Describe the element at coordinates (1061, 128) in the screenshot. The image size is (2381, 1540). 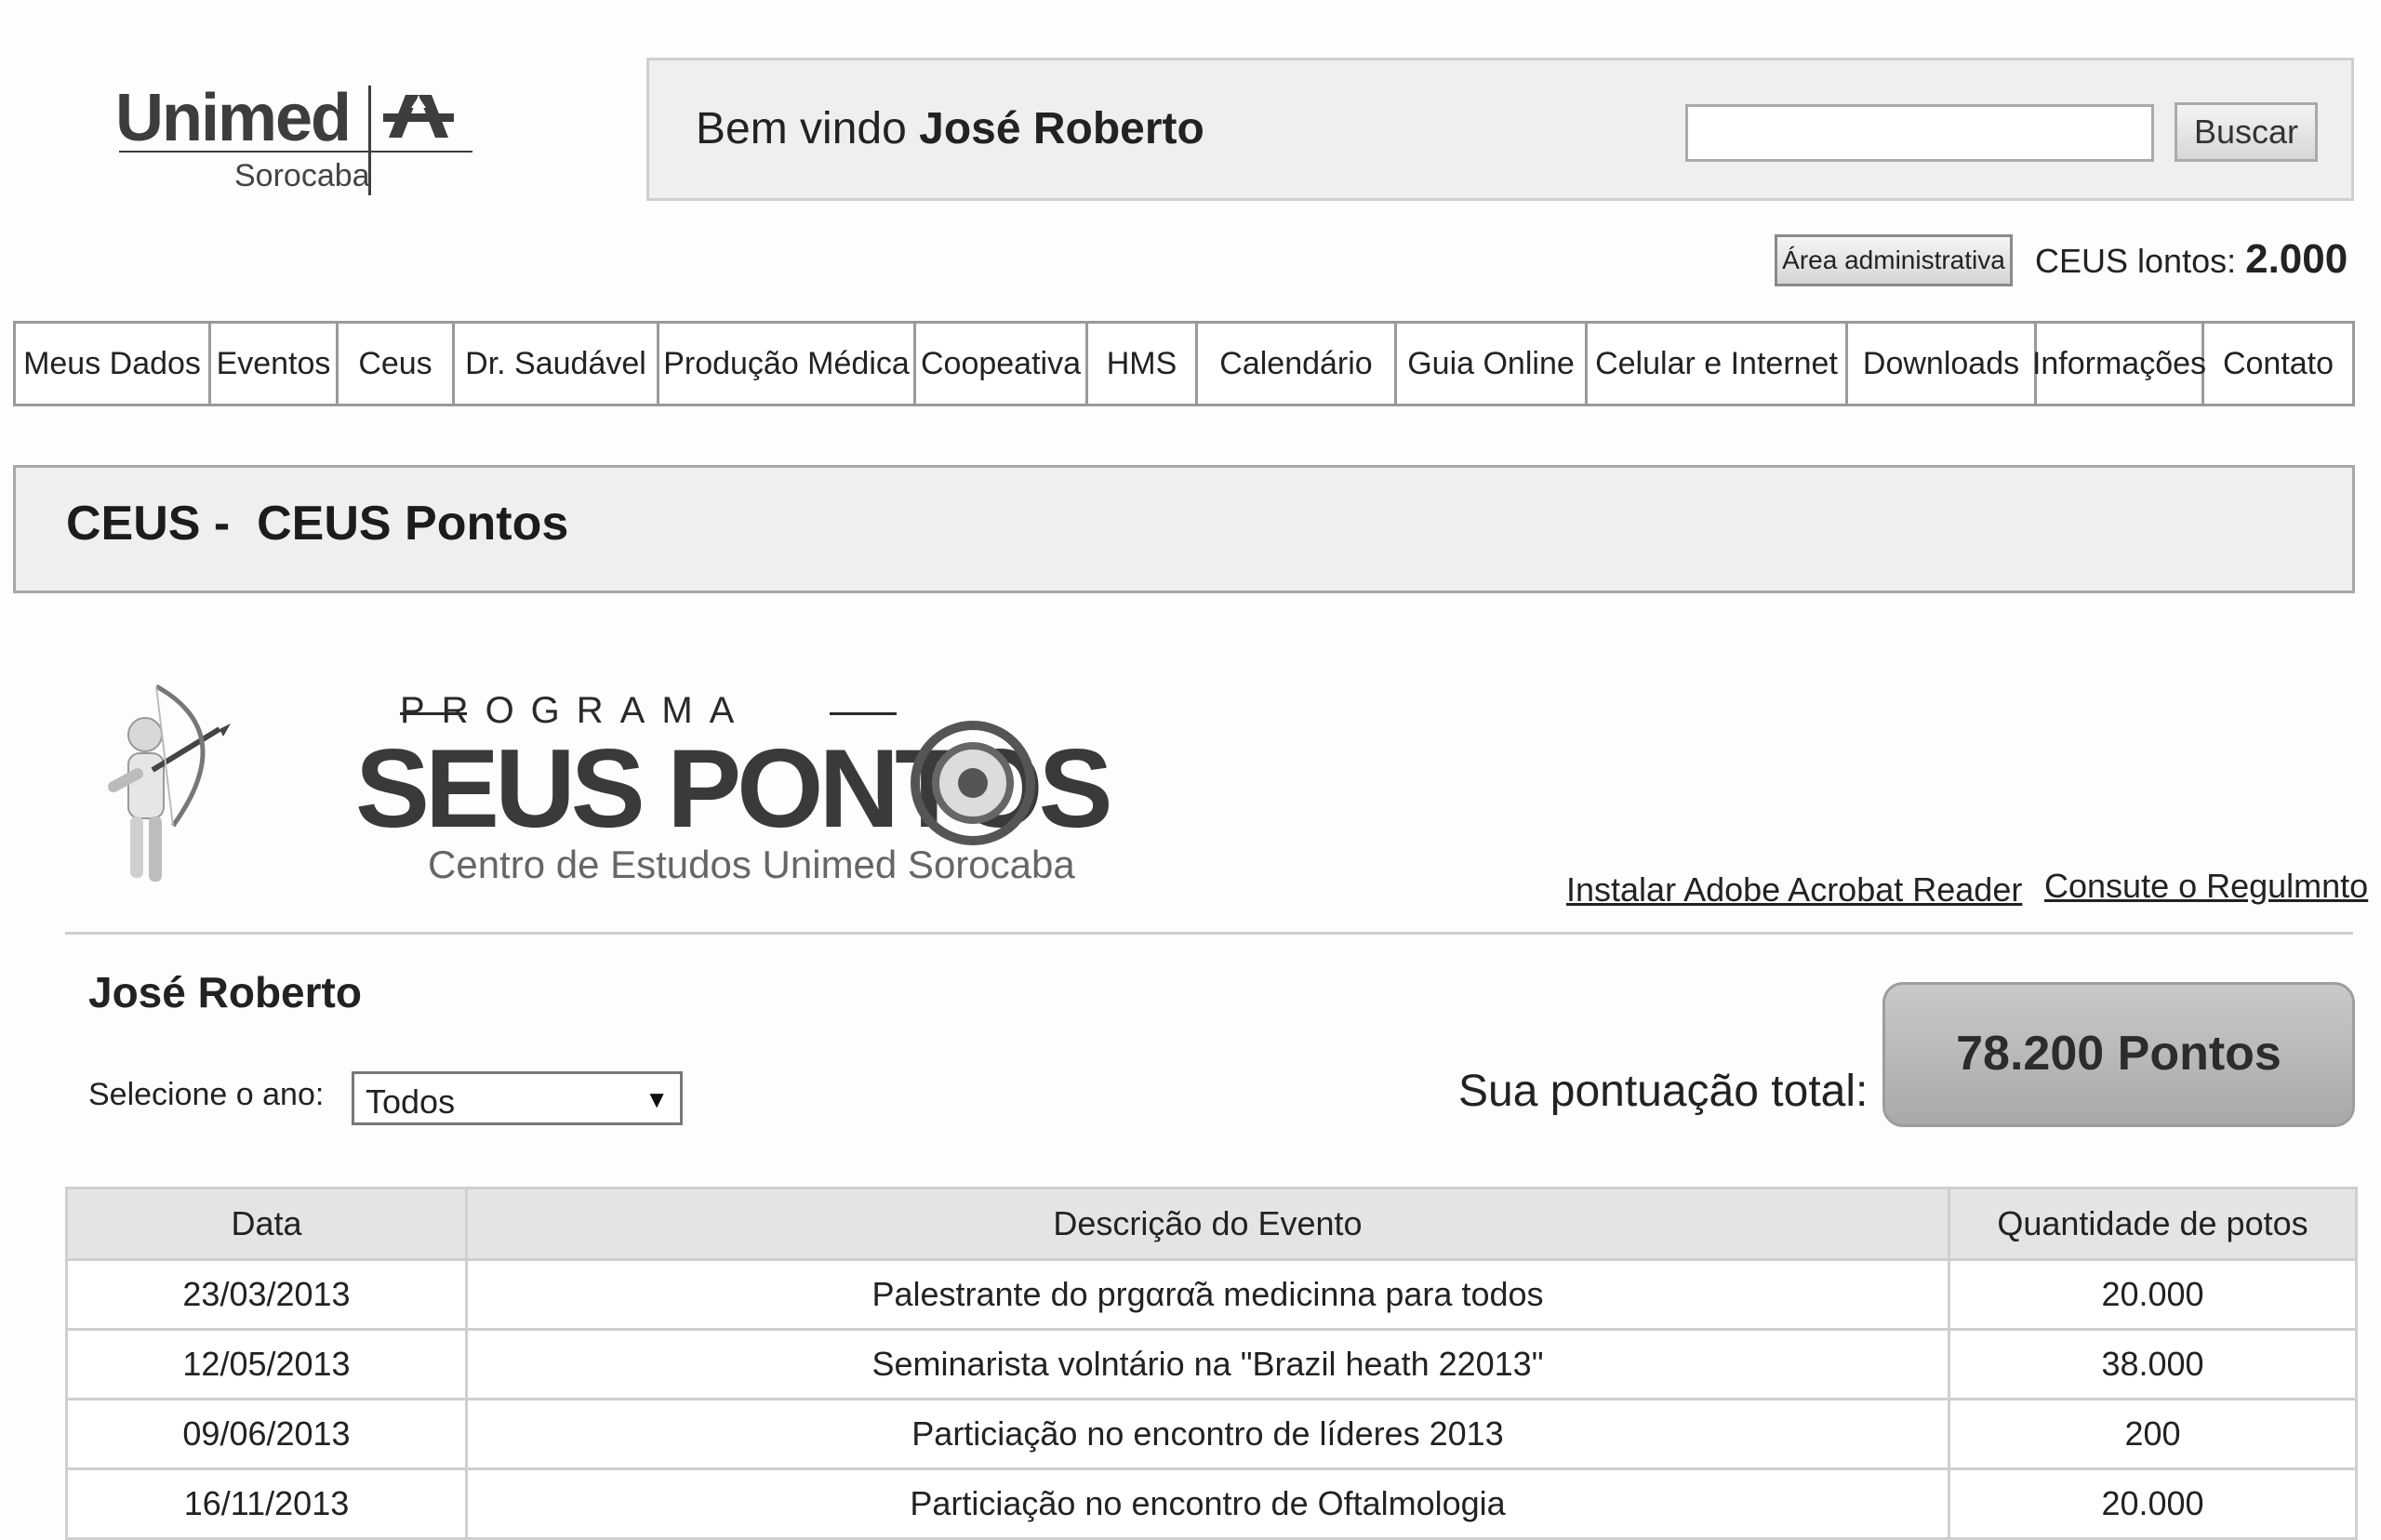
I see `welcome-user-name: José Roberto` at that location.